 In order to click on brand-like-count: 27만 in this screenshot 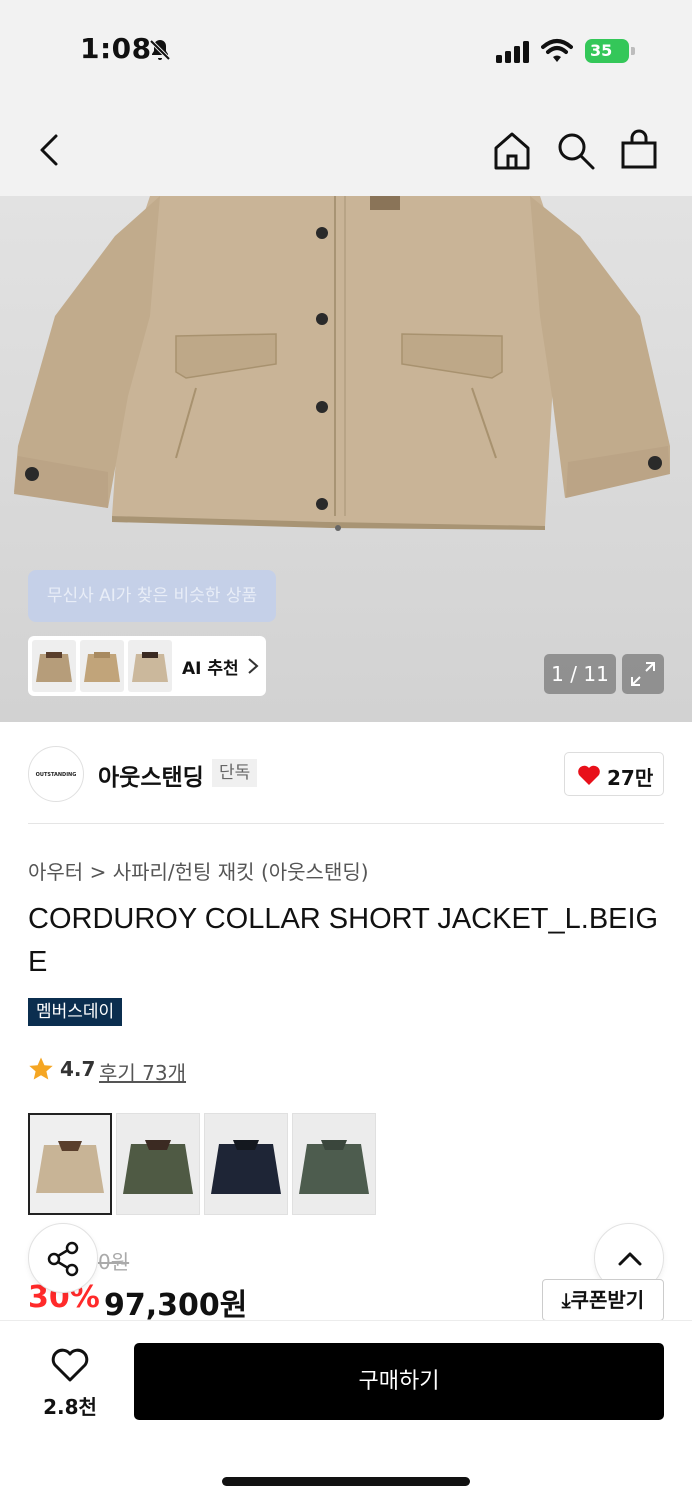, I will do `click(630, 778)`.